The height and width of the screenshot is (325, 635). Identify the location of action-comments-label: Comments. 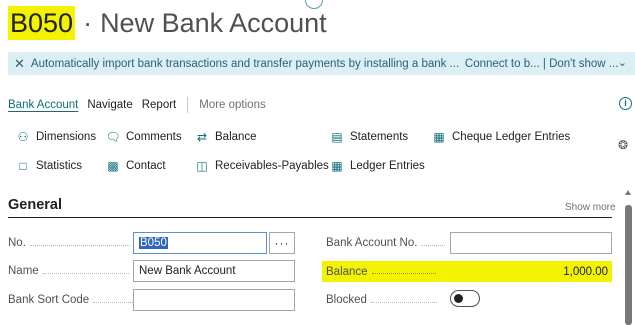
(154, 137).